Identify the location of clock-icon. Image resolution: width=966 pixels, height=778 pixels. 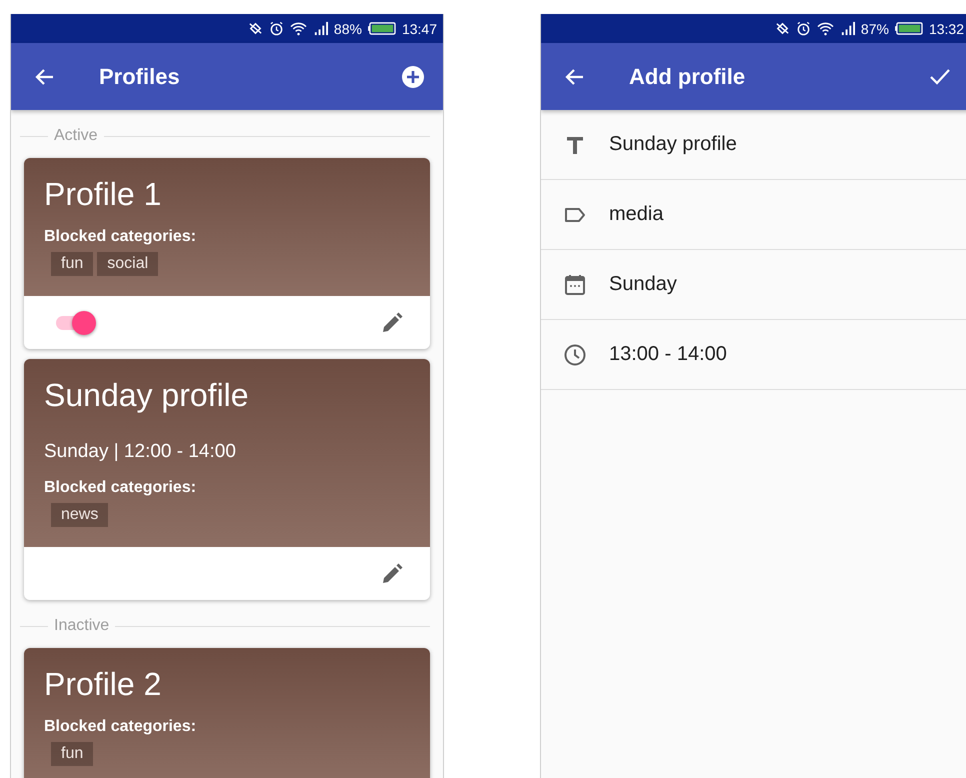
(575, 354).